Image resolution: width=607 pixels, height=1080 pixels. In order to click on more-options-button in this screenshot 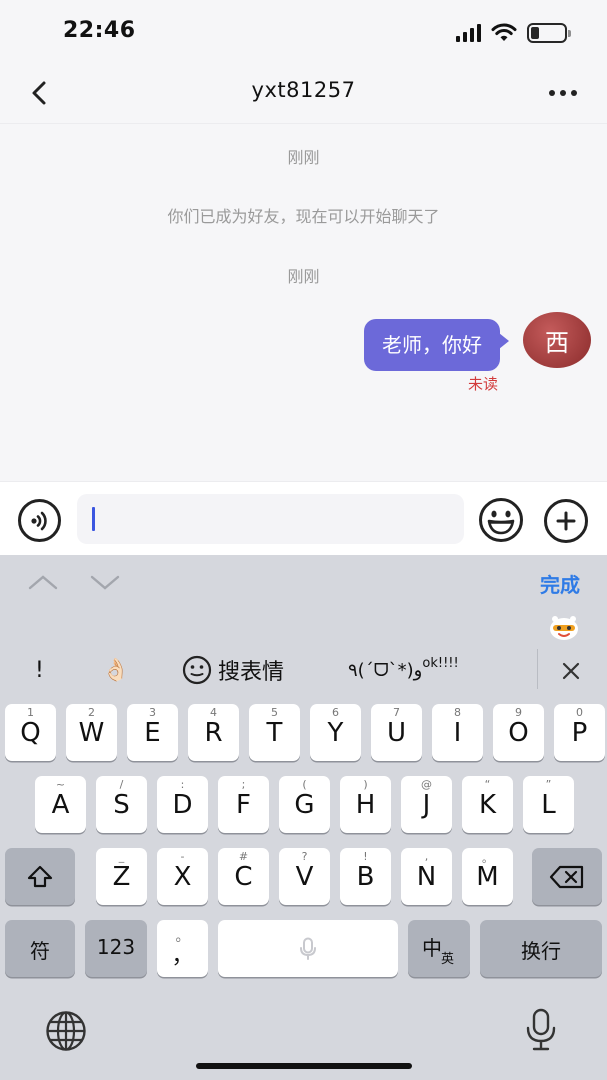, I will do `click(563, 93)`.